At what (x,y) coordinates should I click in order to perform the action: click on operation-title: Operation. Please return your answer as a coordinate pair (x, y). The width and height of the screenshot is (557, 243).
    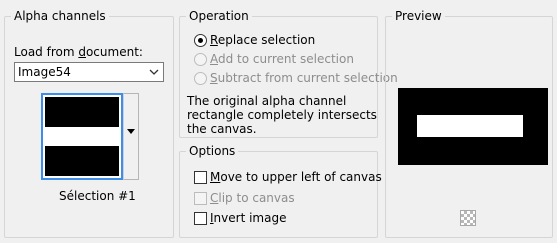
    Looking at the image, I should click on (219, 16).